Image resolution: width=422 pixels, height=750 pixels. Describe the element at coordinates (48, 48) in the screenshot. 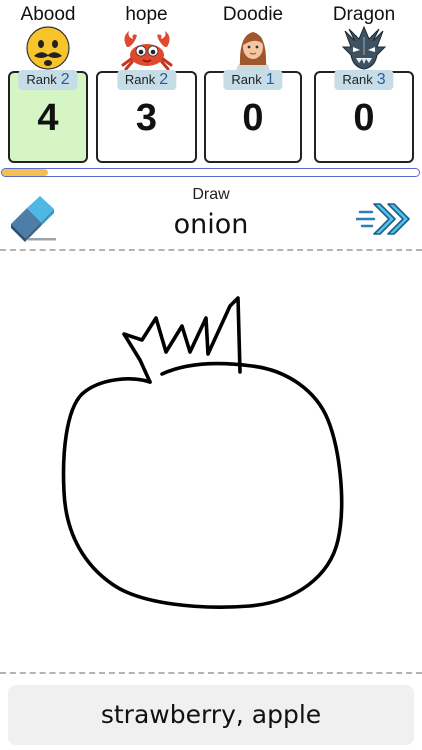

I see `mustache-face-icon` at that location.